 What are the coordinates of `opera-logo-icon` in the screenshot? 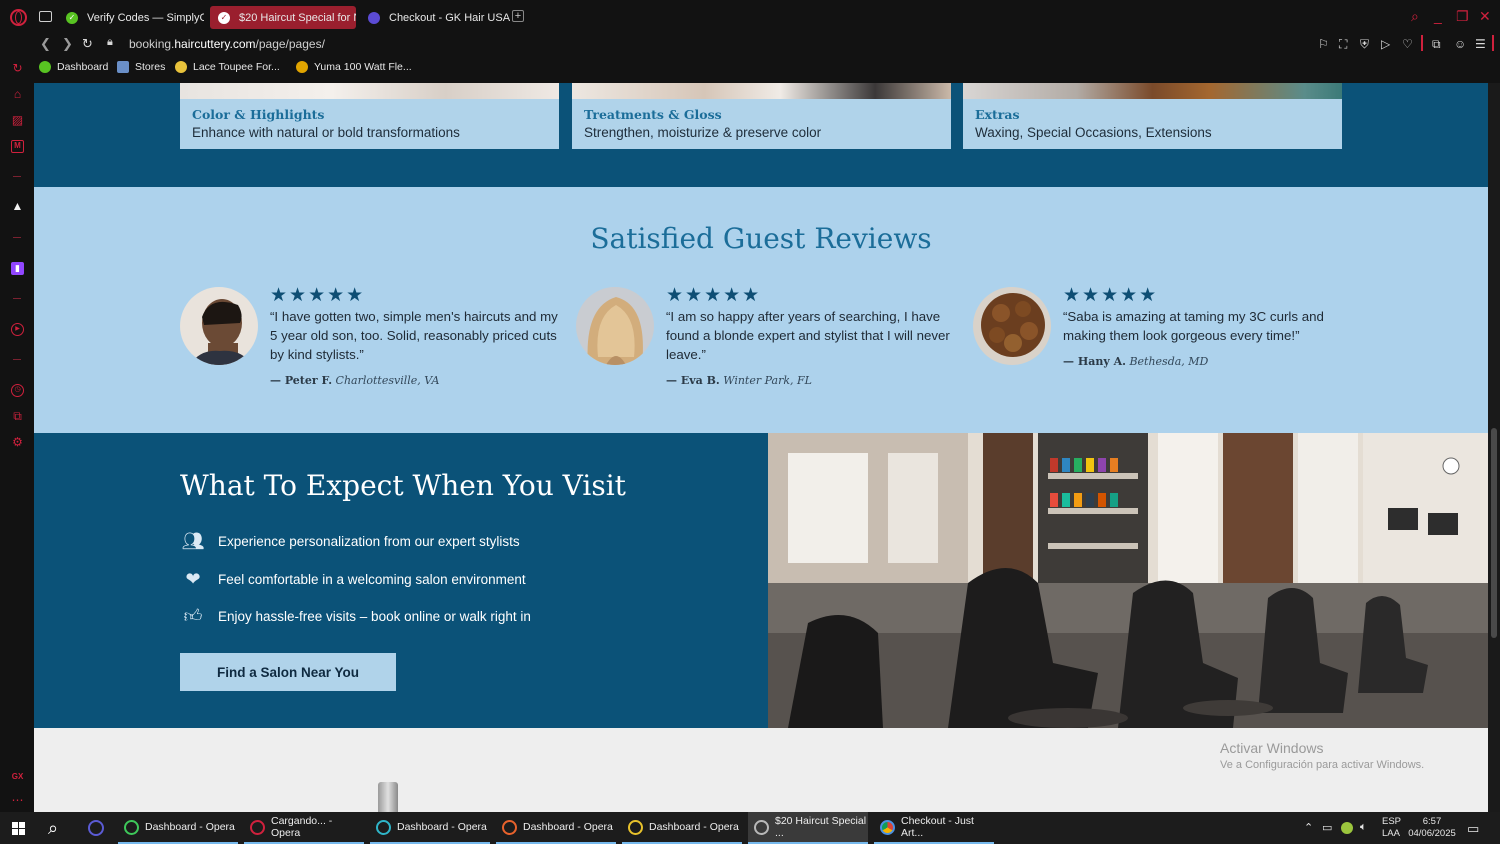 It's located at (18, 17).